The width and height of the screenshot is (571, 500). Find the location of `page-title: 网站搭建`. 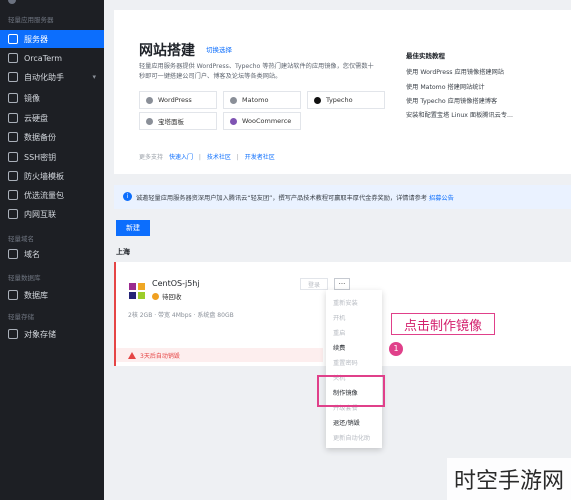

page-title: 网站搭建 is located at coordinates (167, 51).